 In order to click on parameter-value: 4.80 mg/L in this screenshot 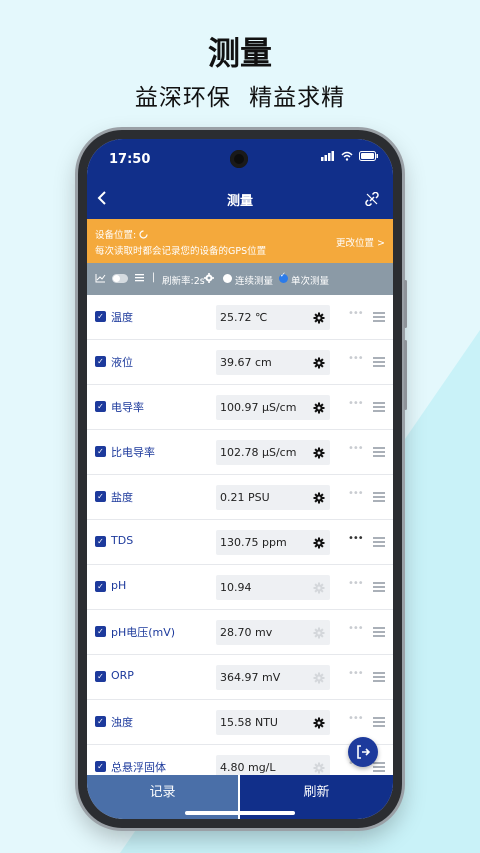, I will do `click(248, 767)`.